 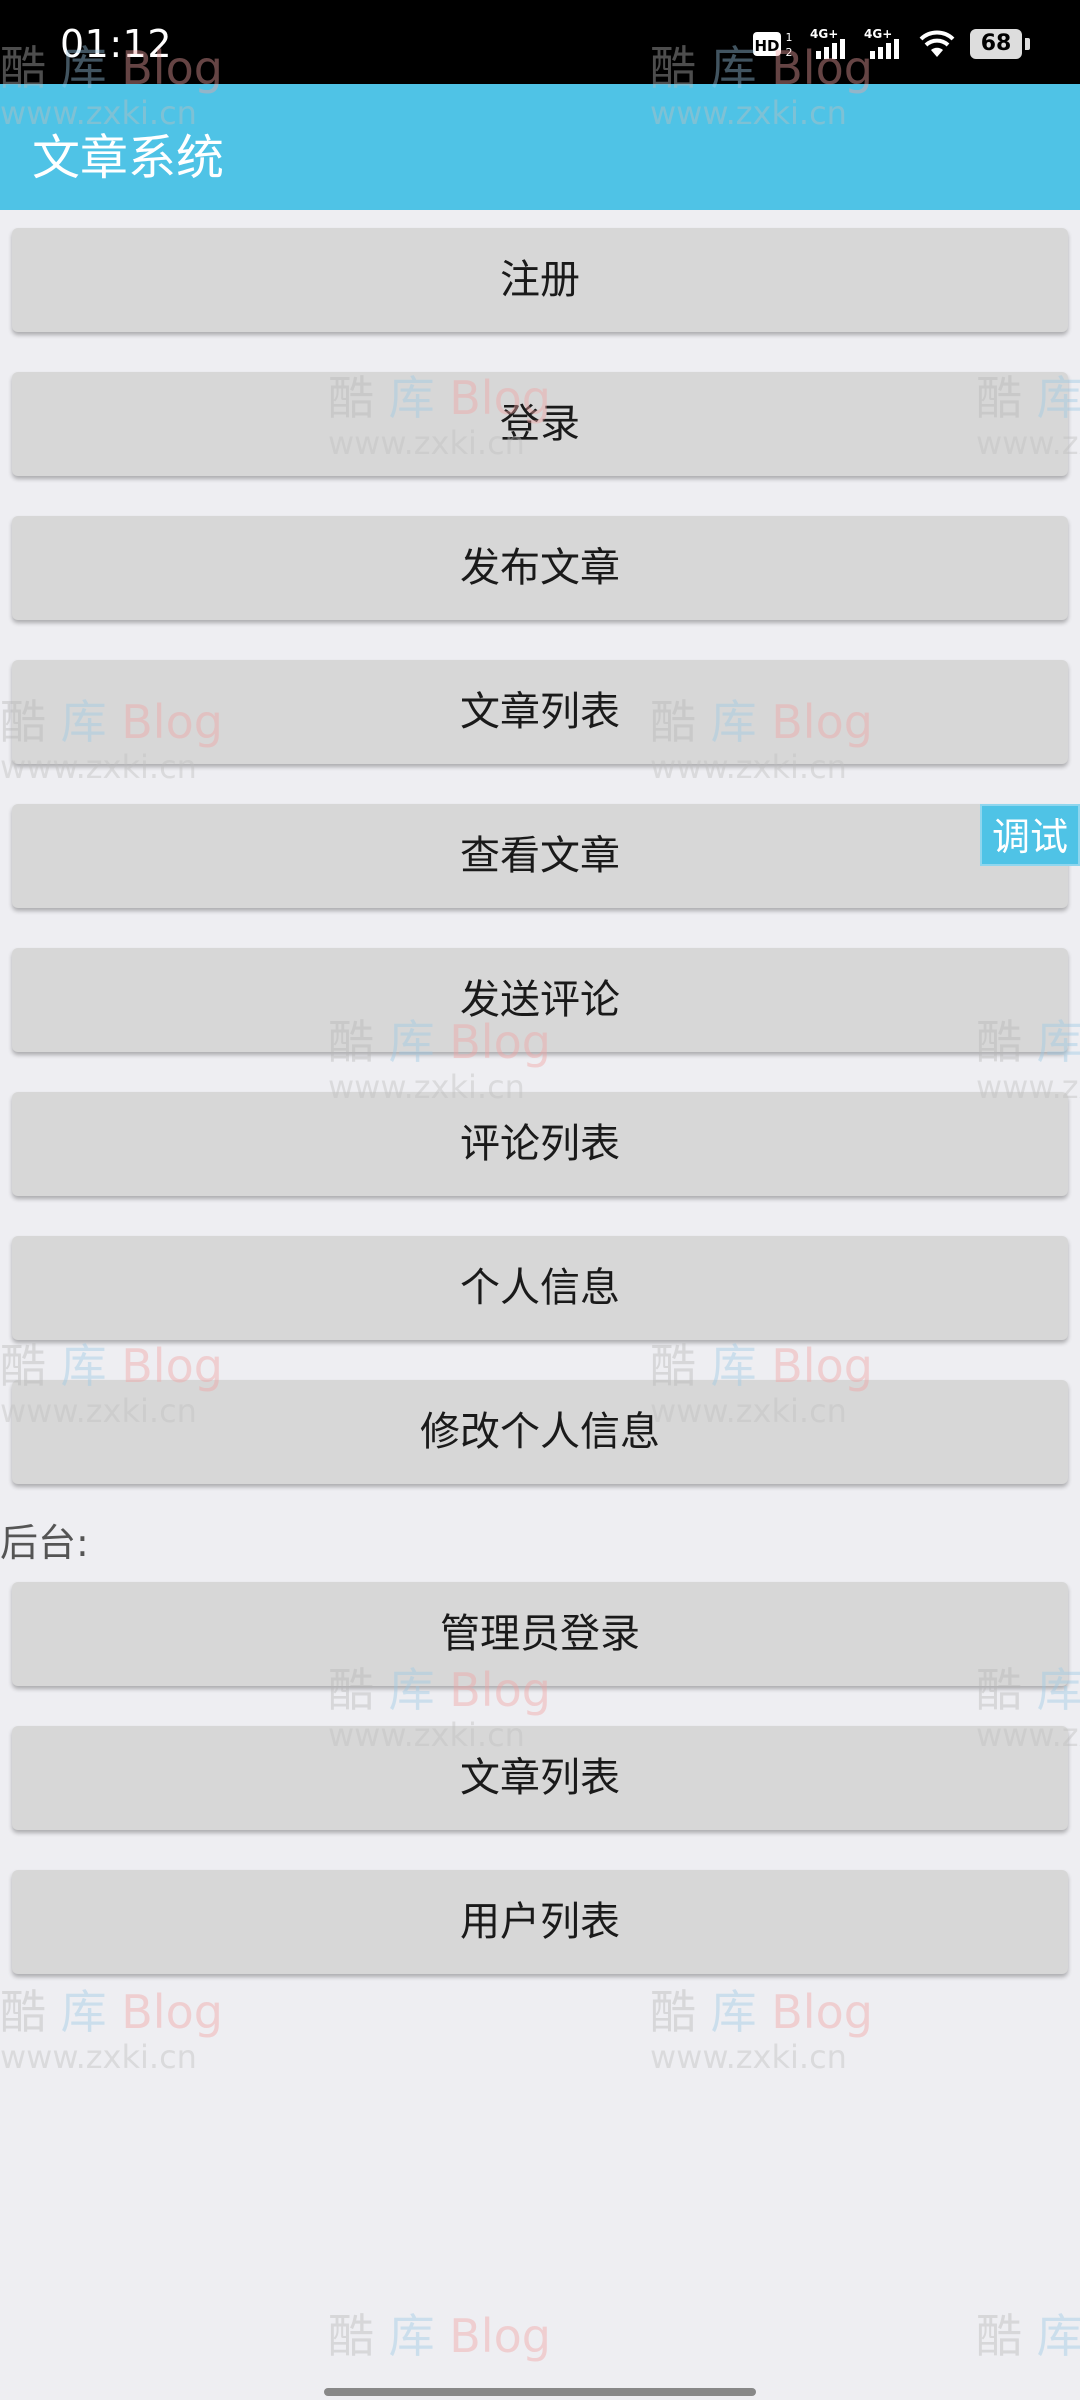 What do you see at coordinates (439, 2336) in the screenshot?
I see `watermark: 酷 库 Blog` at bounding box center [439, 2336].